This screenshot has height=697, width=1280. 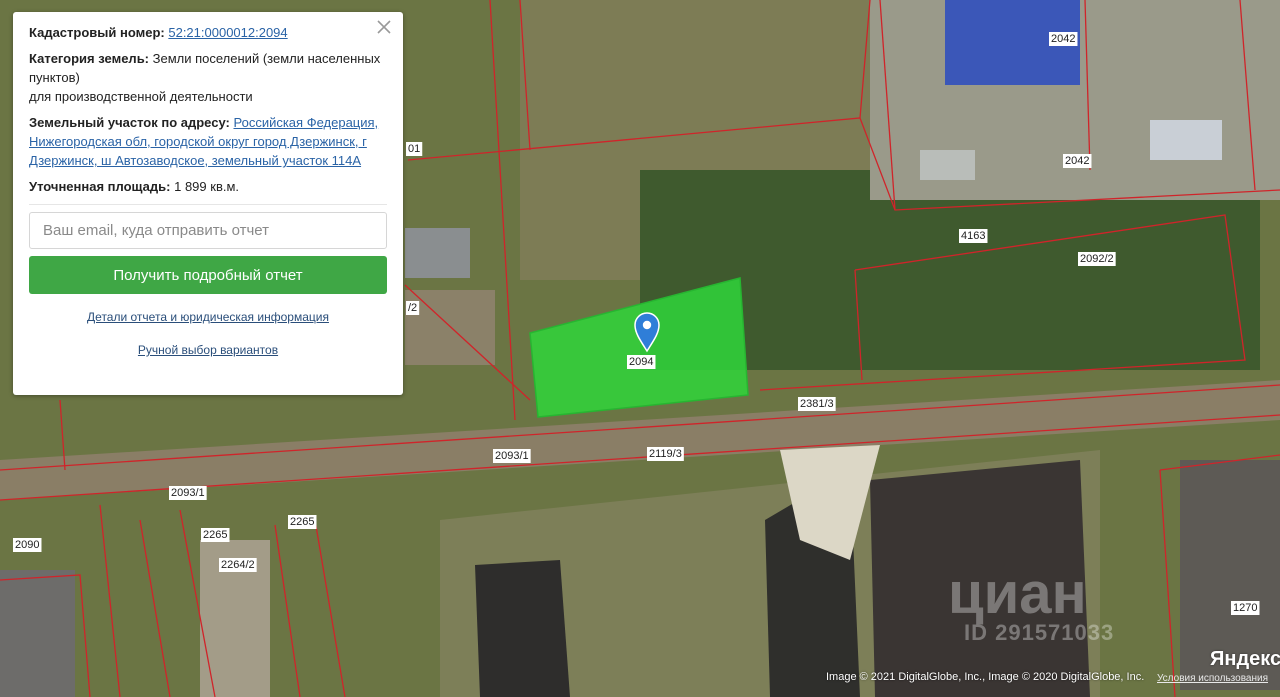 What do you see at coordinates (1245, 659) in the screenshot?
I see `yandex-logo: Яндекс` at bounding box center [1245, 659].